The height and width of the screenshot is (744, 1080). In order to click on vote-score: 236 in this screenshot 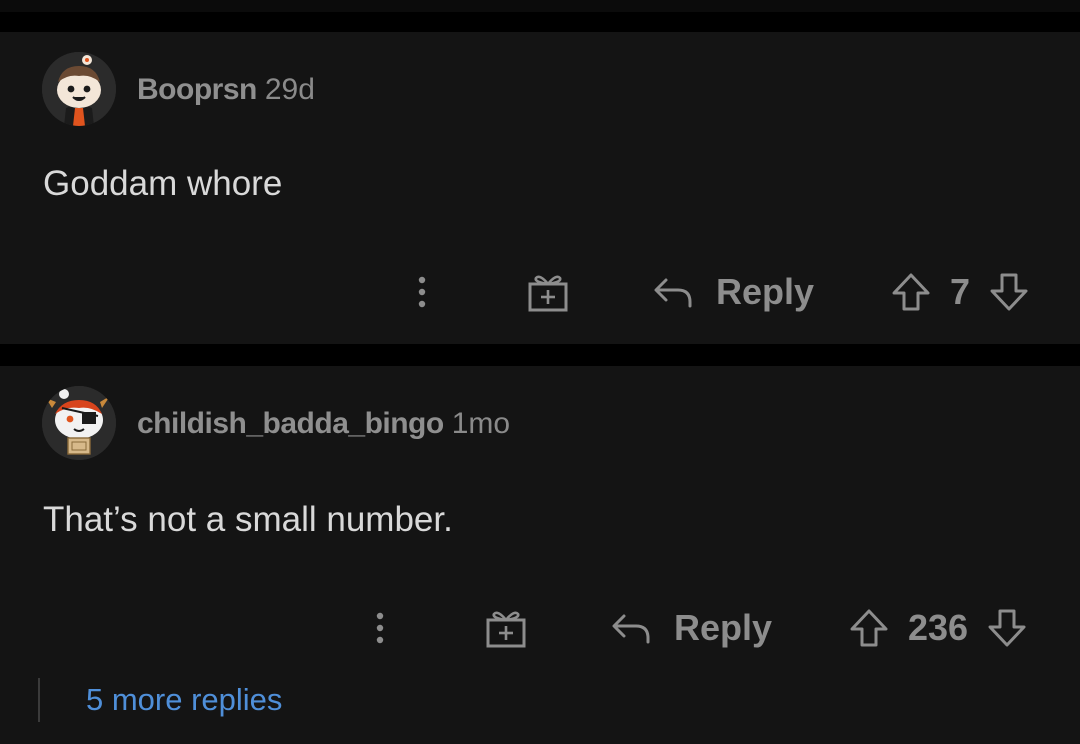, I will do `click(938, 627)`.